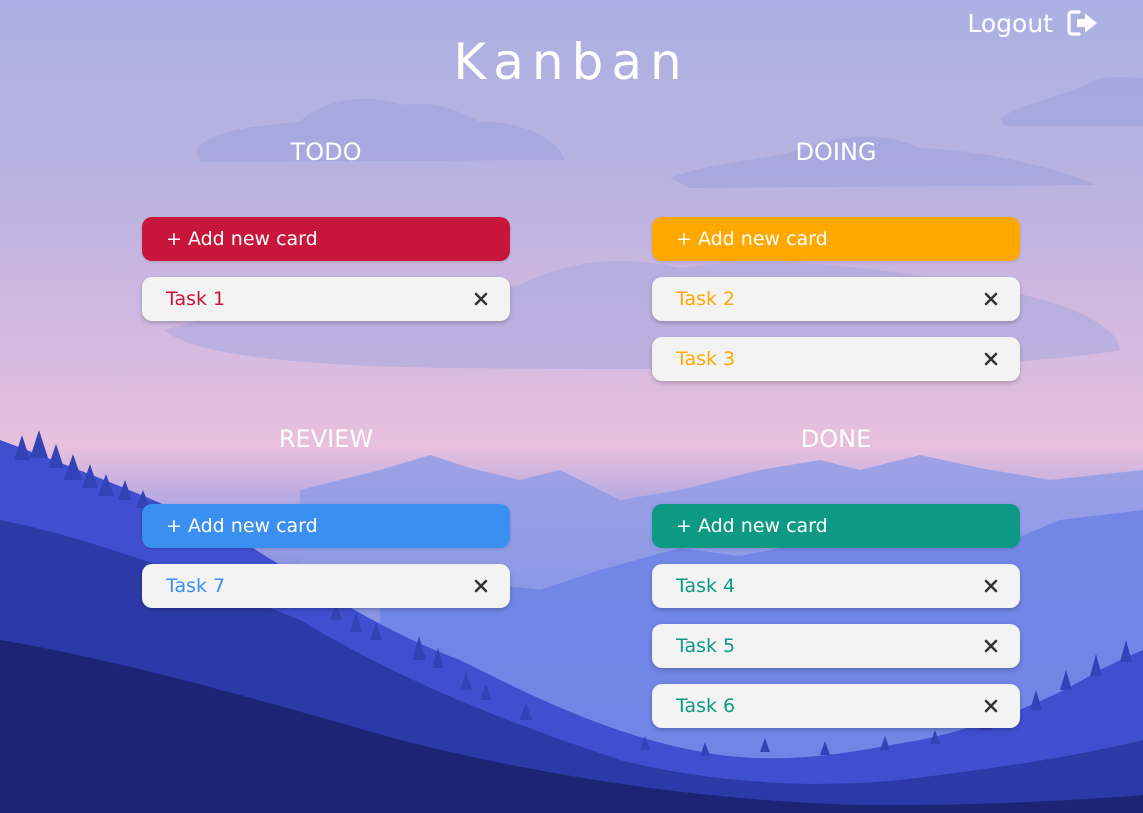 The width and height of the screenshot is (1143, 813). I want to click on logout-button: Logout, so click(1033, 23).